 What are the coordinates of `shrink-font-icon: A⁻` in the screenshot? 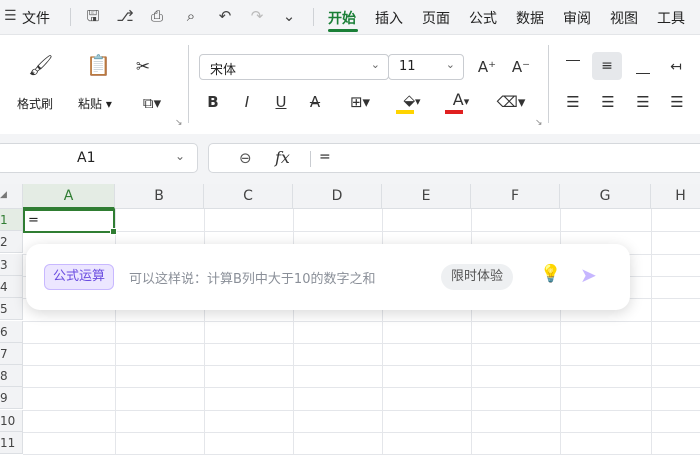 It's located at (521, 67).